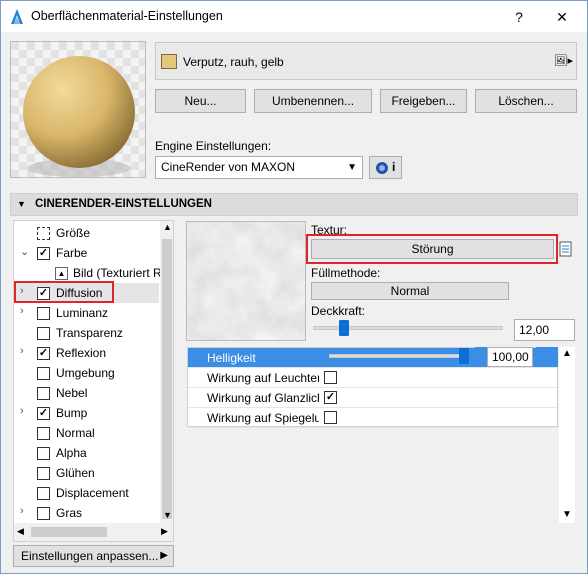  What do you see at coordinates (167, 515) in the screenshot?
I see `scroll-down-icon: ▼` at bounding box center [167, 515].